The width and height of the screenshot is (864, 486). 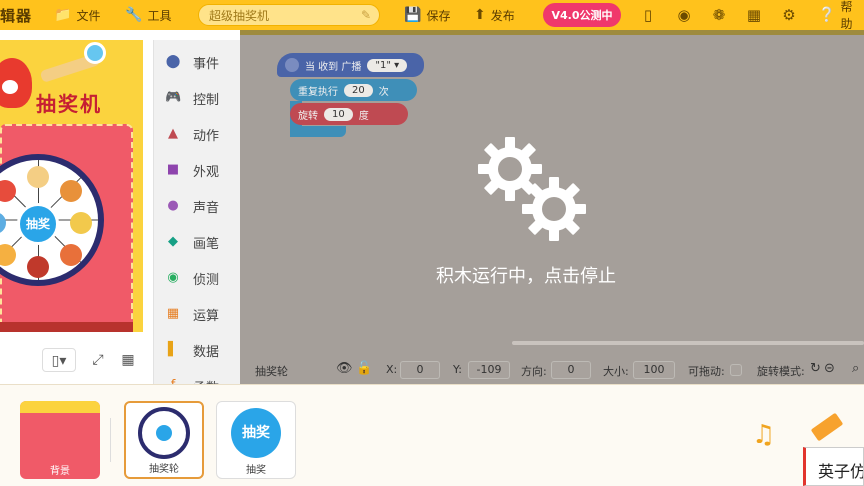 I want to click on block-unit: 次, so click(x=383, y=92).